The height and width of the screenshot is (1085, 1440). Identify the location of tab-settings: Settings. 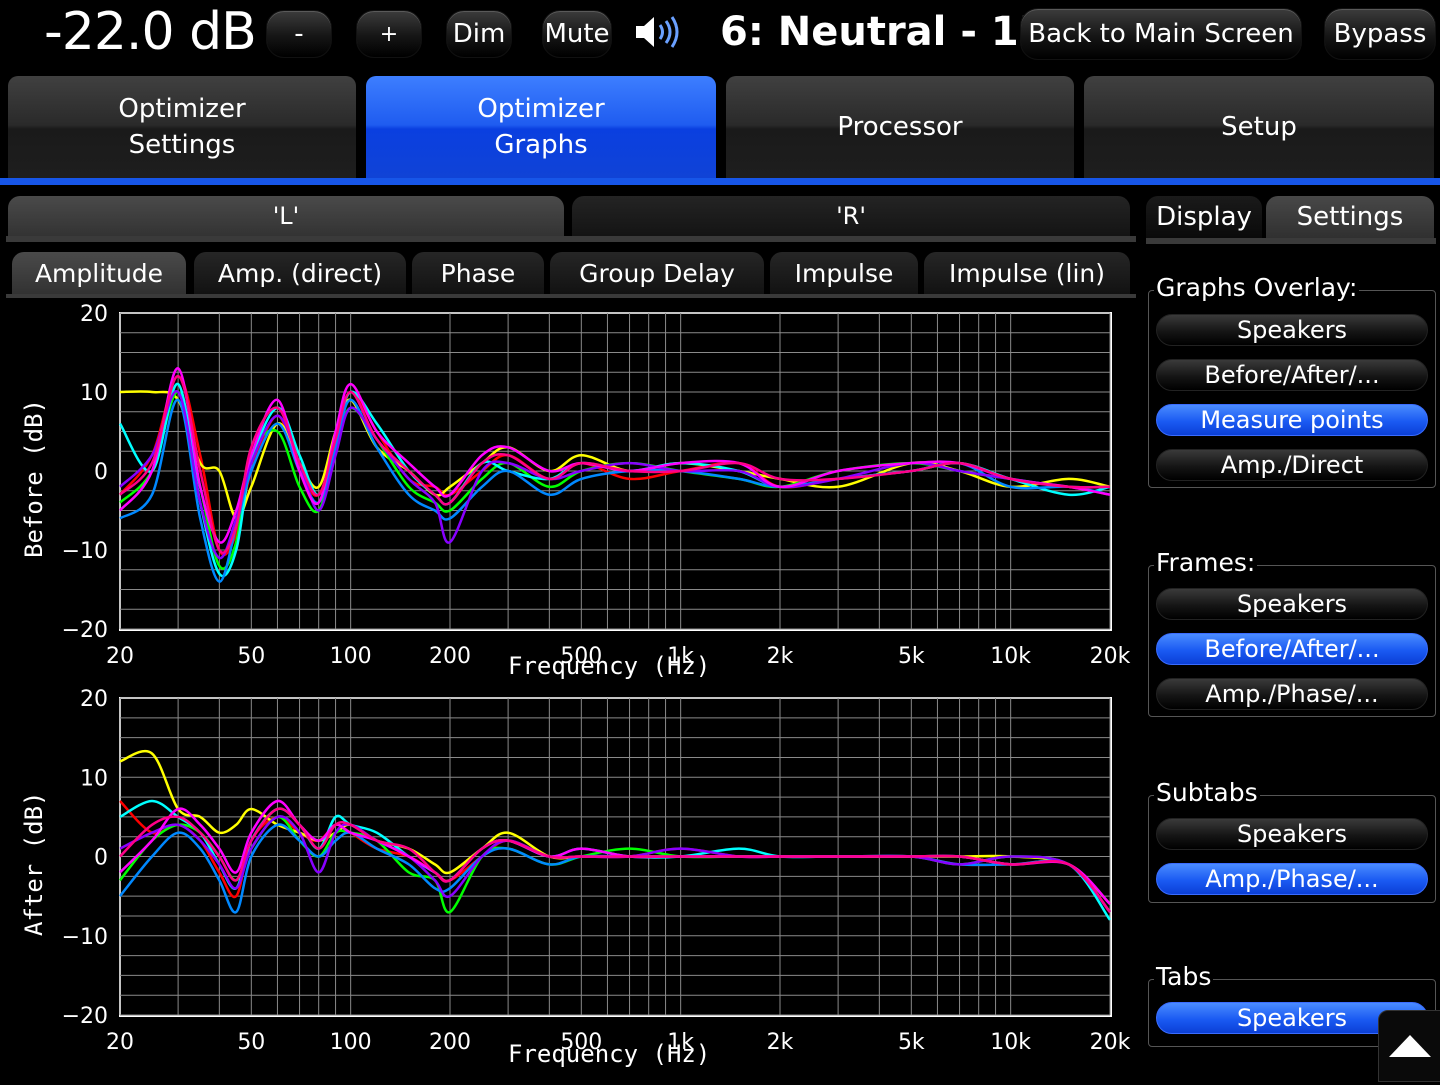
(1350, 217).